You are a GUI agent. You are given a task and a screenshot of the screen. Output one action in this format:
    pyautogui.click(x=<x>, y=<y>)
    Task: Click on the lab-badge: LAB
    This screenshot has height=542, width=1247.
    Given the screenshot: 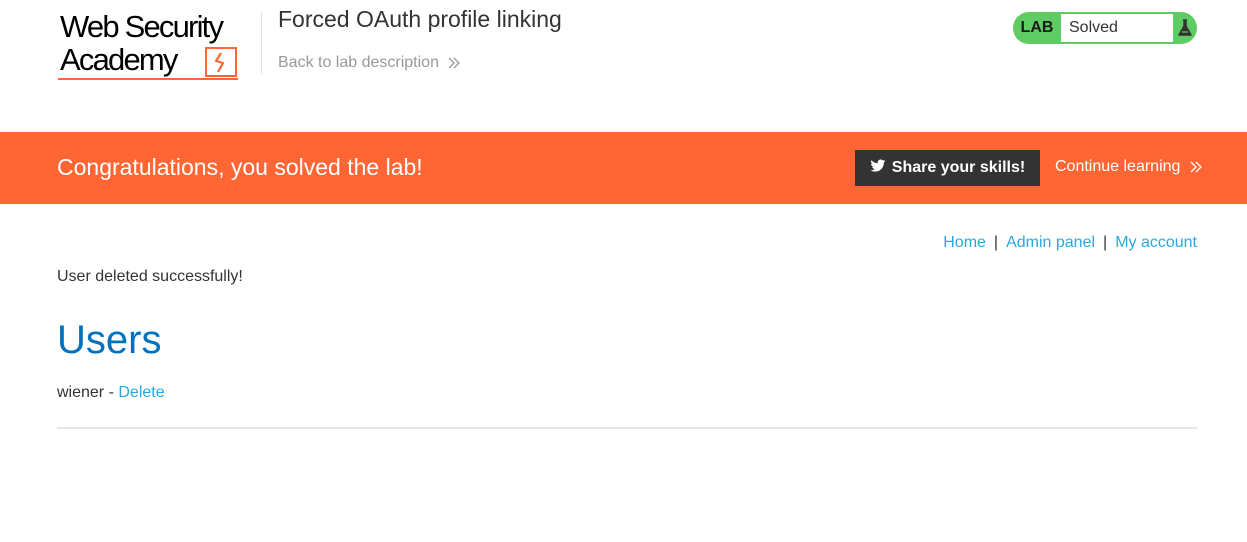 What is the action you would take?
    pyautogui.click(x=1037, y=27)
    